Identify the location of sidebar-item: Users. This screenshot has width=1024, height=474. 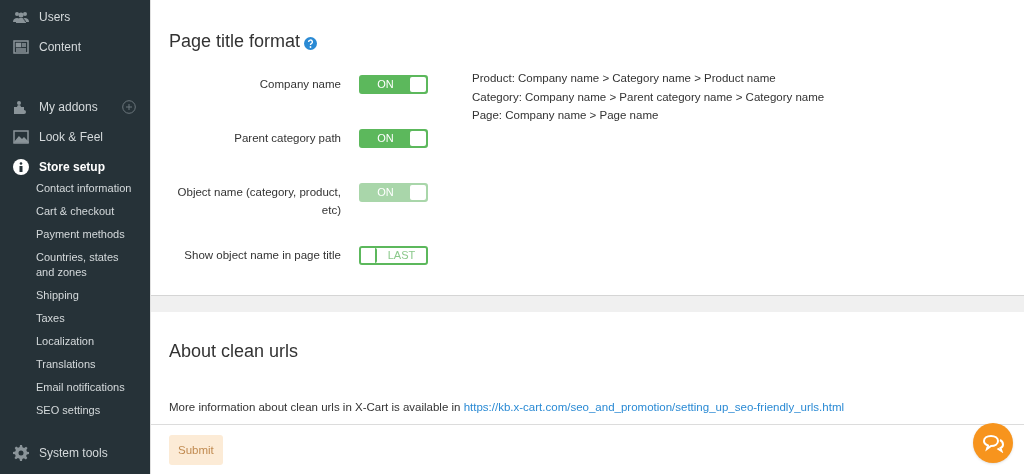
(75, 17).